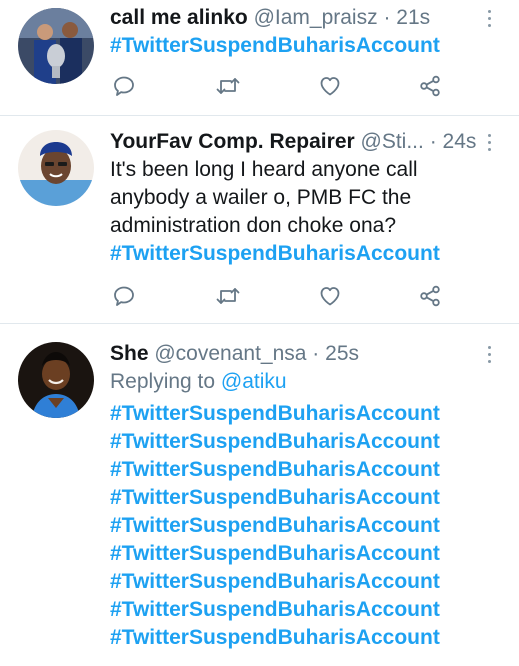  I want to click on user-handle: @covenant_nsa, so click(230, 353).